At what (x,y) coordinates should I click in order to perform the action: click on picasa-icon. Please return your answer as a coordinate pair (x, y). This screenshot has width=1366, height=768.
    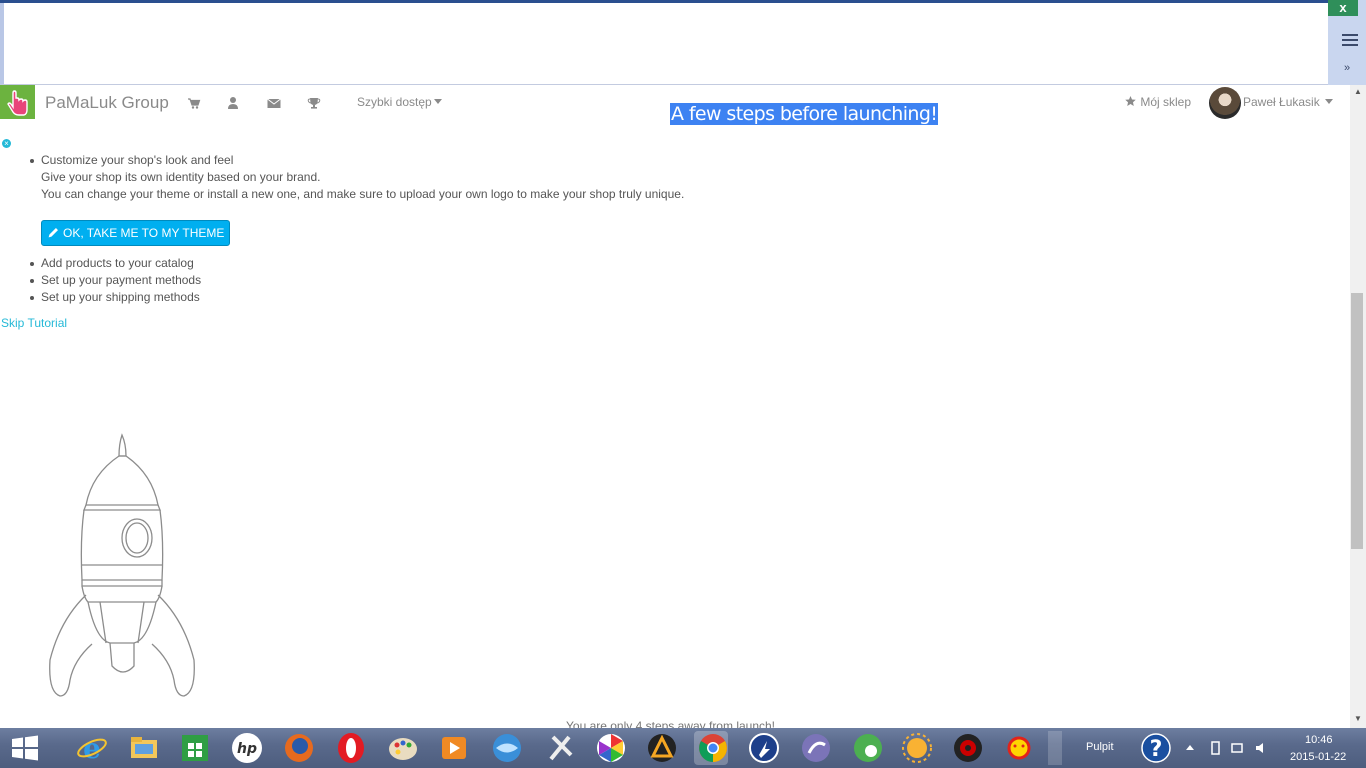
    Looking at the image, I should click on (611, 748).